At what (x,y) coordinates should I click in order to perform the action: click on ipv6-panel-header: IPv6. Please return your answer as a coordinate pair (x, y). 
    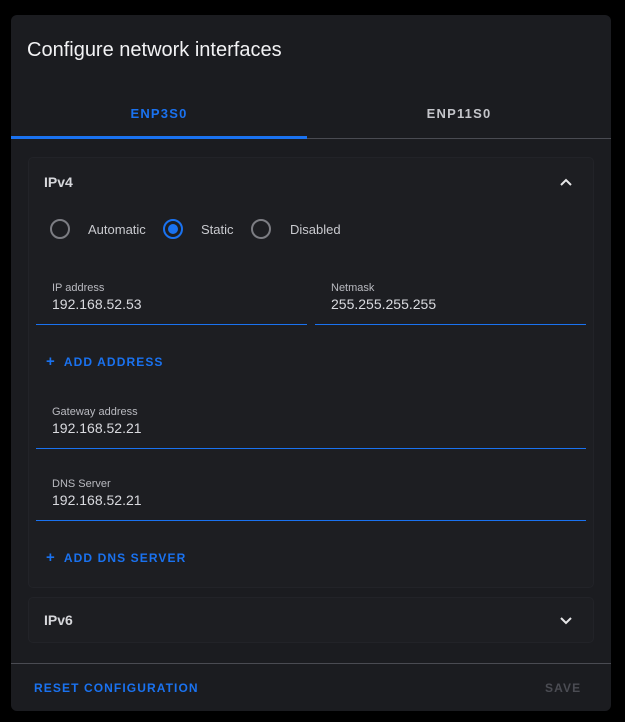
    Looking at the image, I should click on (311, 620).